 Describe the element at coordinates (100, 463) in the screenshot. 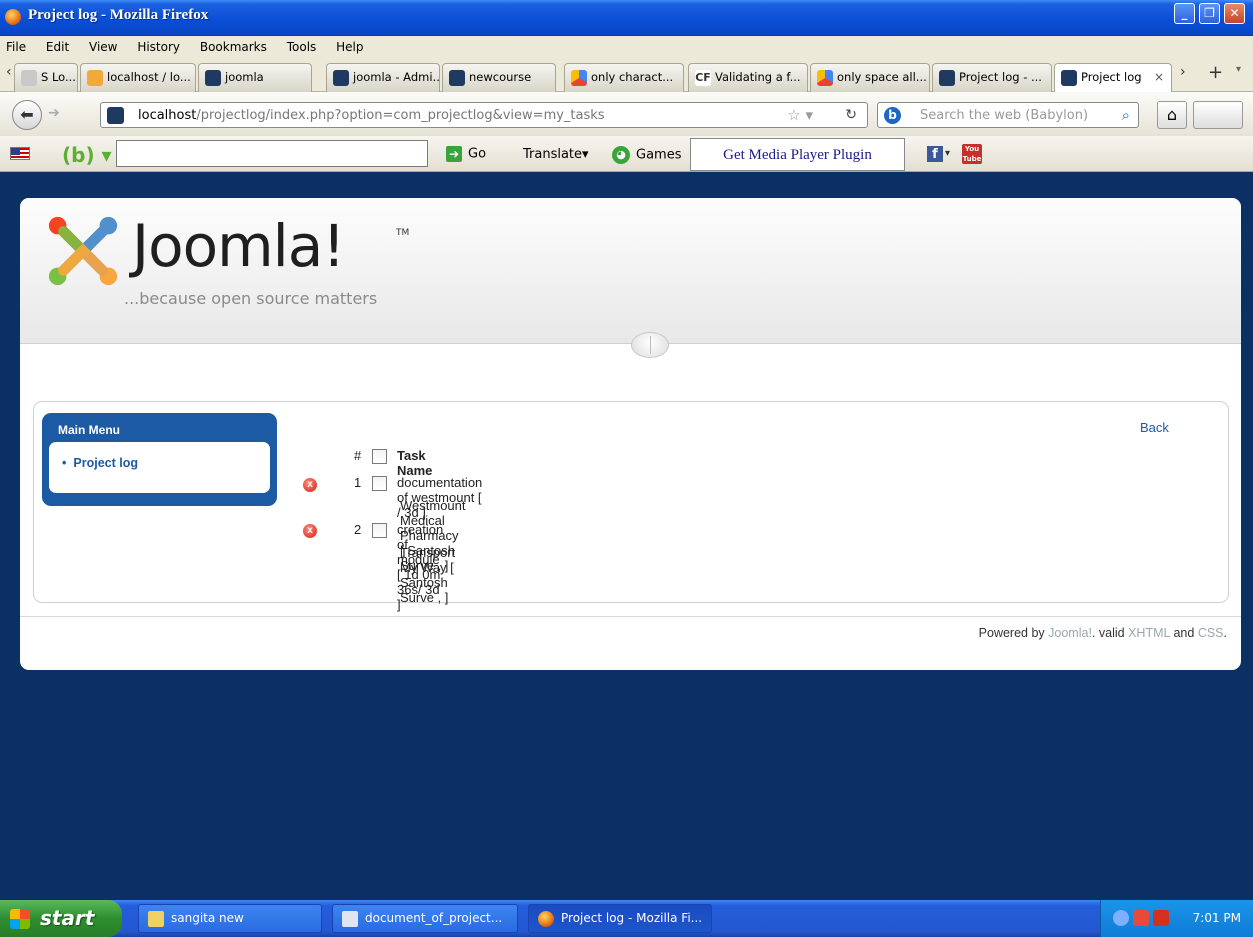

I see `menu-item-project-log: Project log` at that location.